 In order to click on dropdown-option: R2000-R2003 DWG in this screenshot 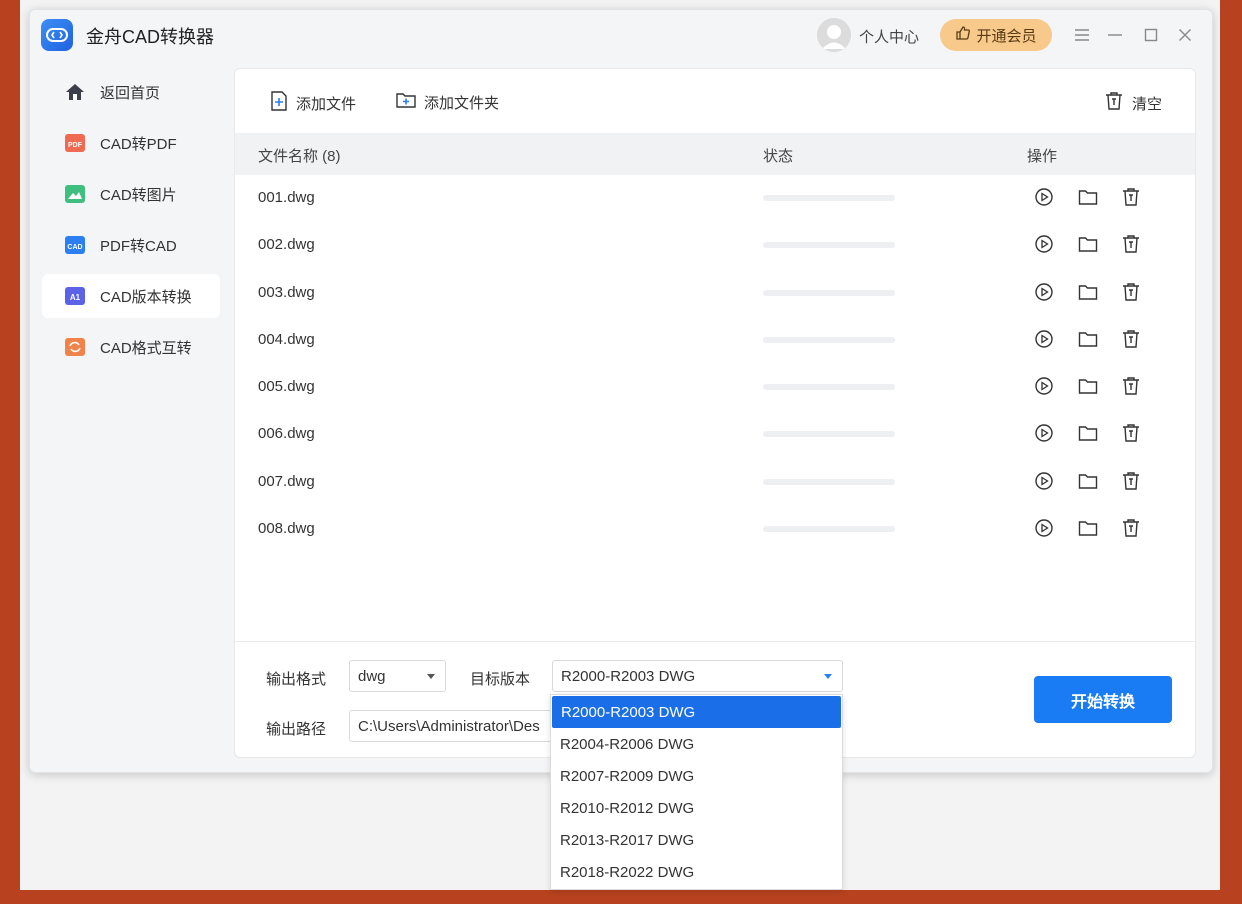, I will do `click(696, 712)`.